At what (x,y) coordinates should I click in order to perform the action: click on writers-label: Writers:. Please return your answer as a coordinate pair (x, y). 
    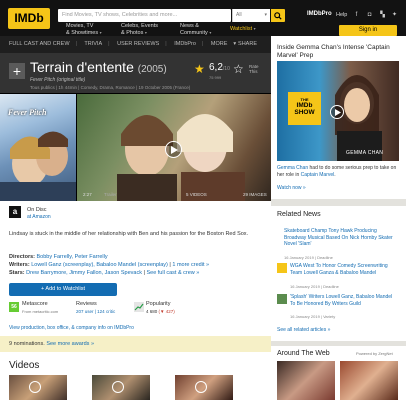
    Looking at the image, I should click on (19, 265).